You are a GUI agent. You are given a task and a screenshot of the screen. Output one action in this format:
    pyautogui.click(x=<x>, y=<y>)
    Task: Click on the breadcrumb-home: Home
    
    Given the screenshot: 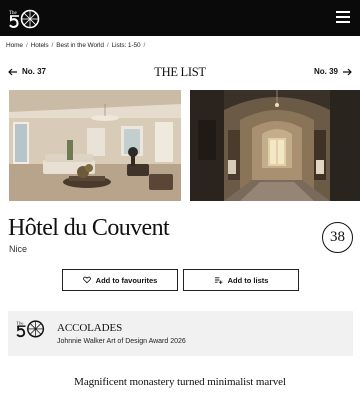 What is the action you would take?
    pyautogui.click(x=14, y=45)
    